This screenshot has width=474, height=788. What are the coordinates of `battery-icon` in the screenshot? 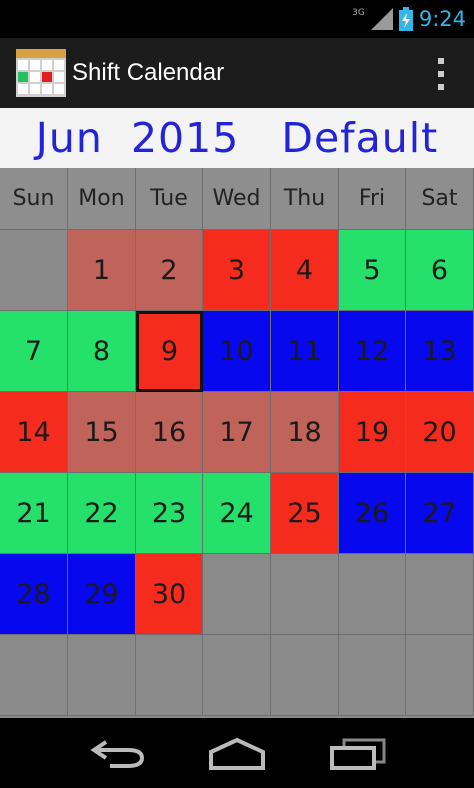 It's located at (405, 19).